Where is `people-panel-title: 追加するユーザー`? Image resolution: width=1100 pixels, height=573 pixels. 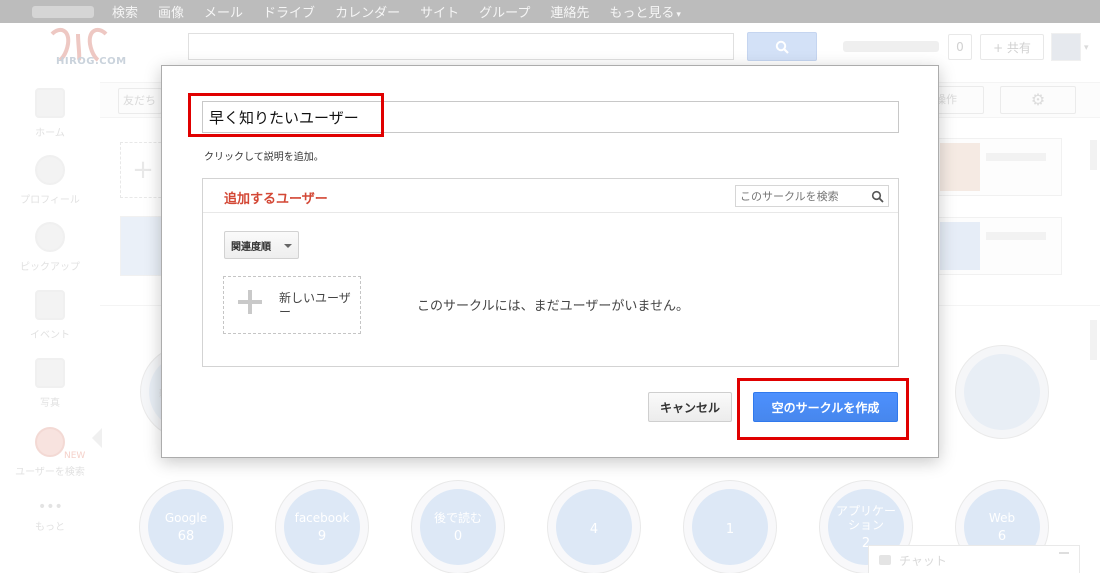 people-panel-title: 追加するユーザー is located at coordinates (276, 199).